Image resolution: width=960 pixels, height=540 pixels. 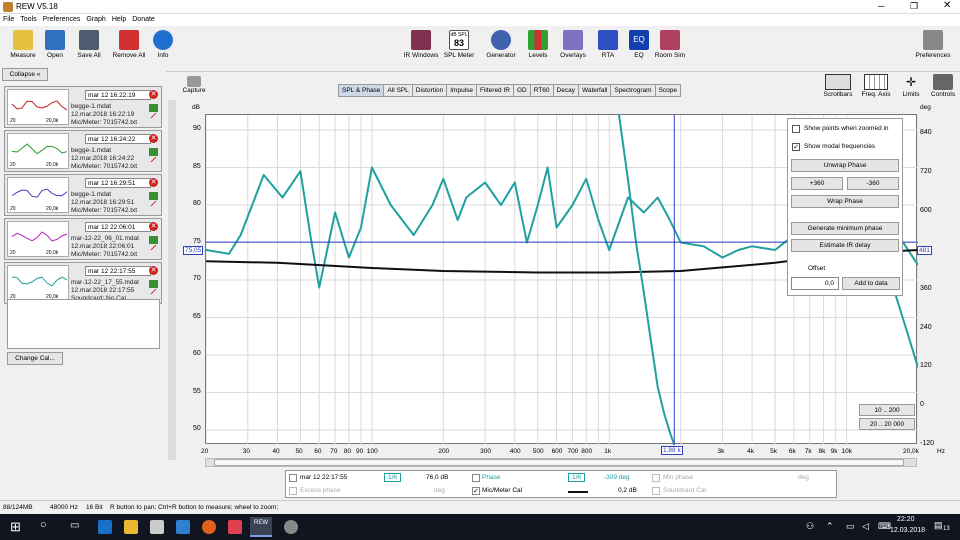 What do you see at coordinates (118, 183) in the screenshot?
I see `measurement-name-field: mar 12 16:29:51` at bounding box center [118, 183].